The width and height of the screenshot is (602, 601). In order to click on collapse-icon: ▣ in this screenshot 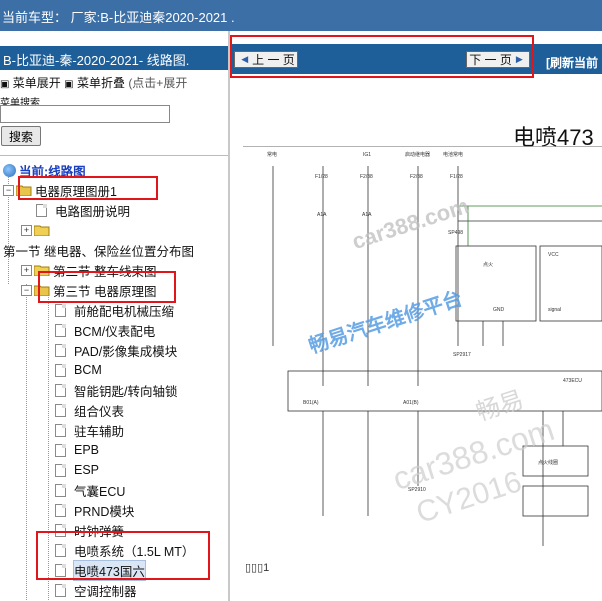, I will do `click(68, 84)`.